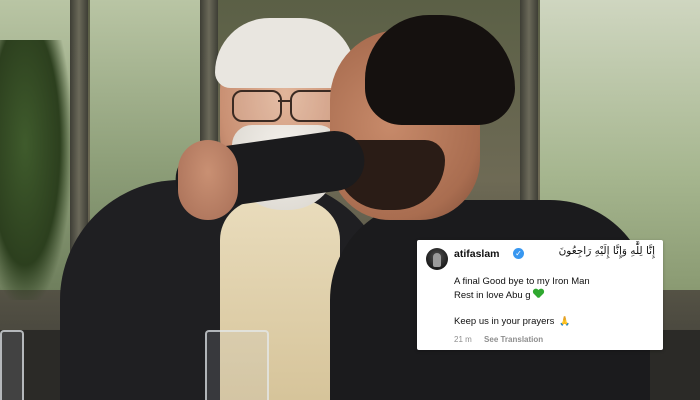 The image size is (700, 400). What do you see at coordinates (287, 106) in the screenshot?
I see `glasses` at bounding box center [287, 106].